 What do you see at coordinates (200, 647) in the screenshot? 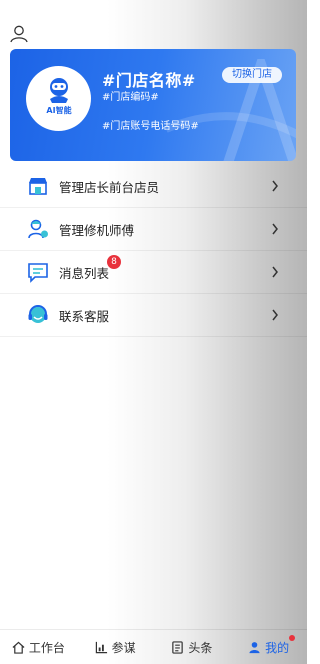
I see `tab-label: 头条` at bounding box center [200, 647].